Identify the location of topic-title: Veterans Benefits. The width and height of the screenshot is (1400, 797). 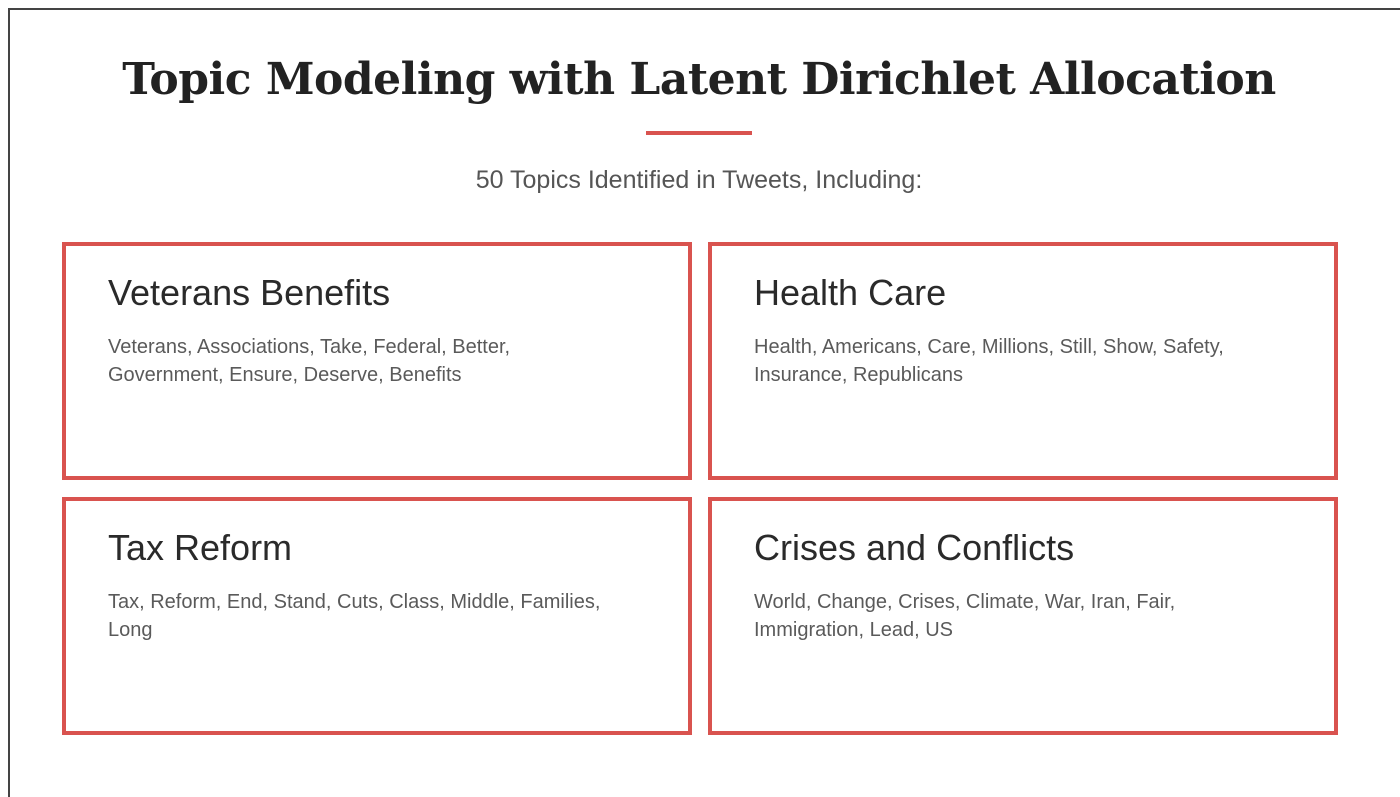
(249, 292).